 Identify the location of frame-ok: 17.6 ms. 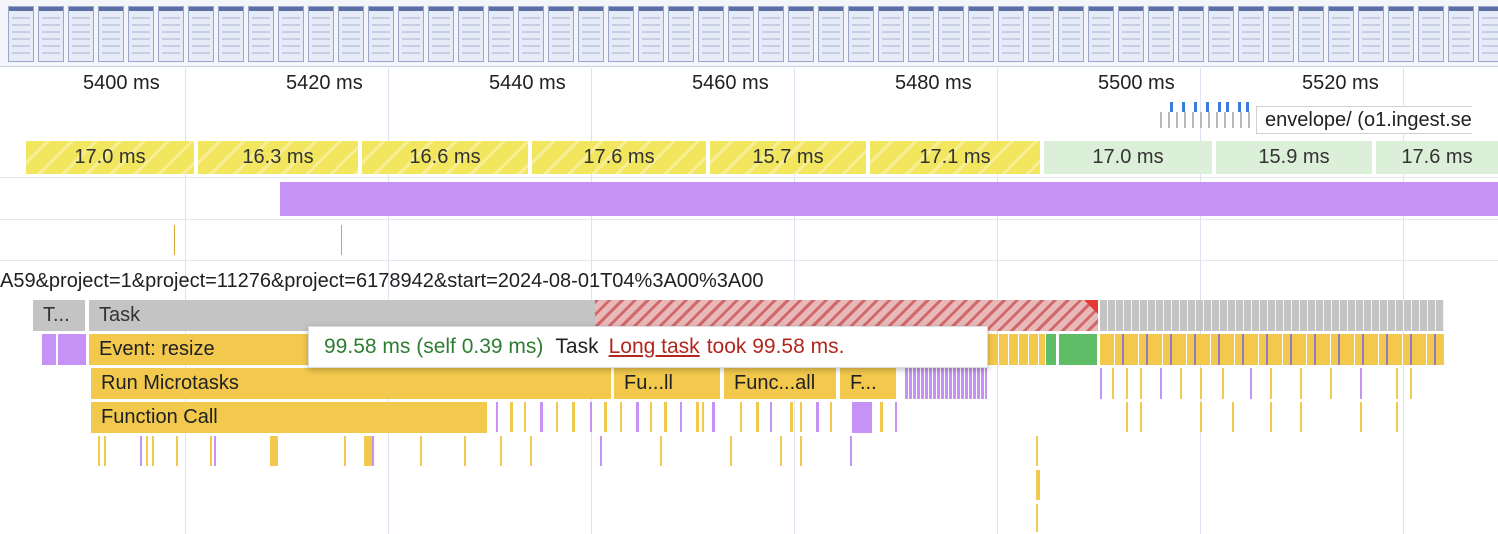
(1437, 157).